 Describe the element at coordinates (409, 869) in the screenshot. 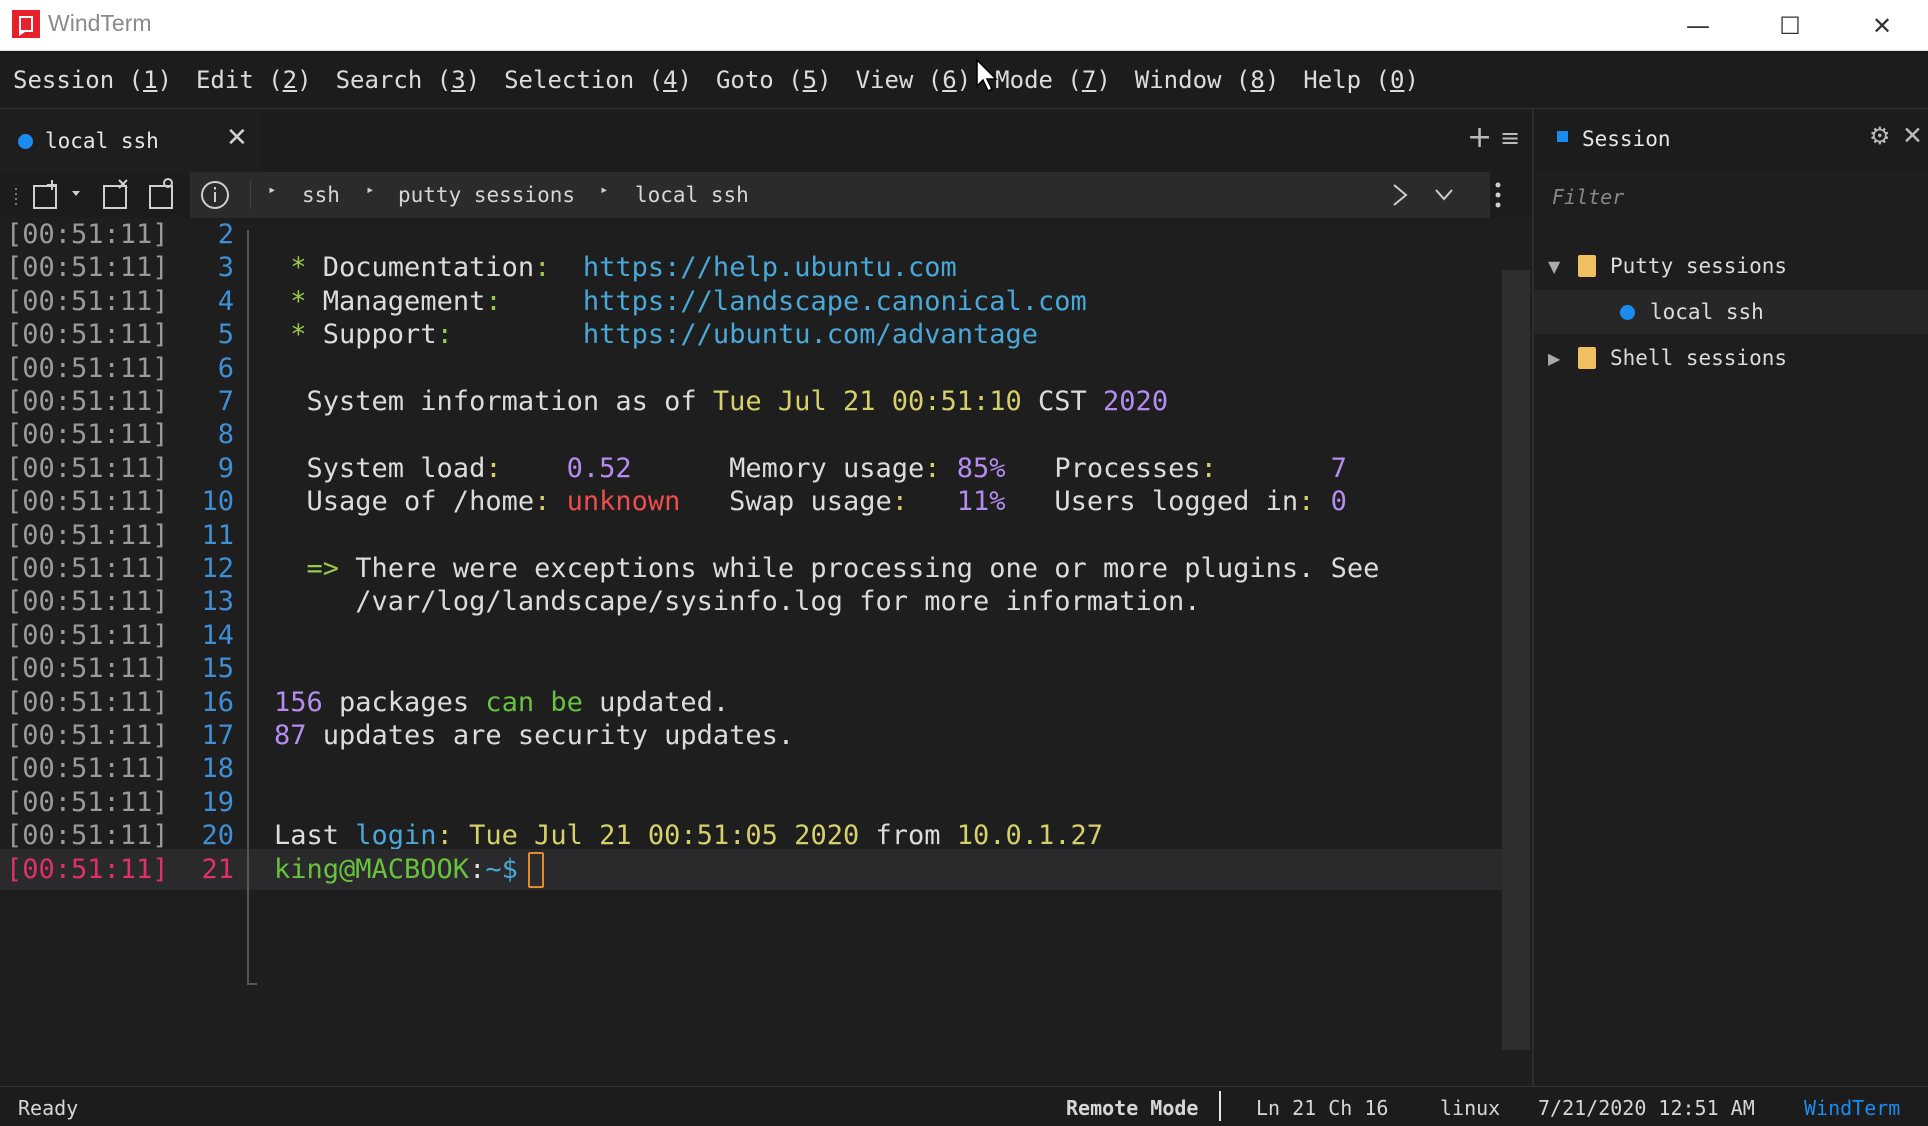

I see `line-content: king@MACBOOK:~$` at that location.